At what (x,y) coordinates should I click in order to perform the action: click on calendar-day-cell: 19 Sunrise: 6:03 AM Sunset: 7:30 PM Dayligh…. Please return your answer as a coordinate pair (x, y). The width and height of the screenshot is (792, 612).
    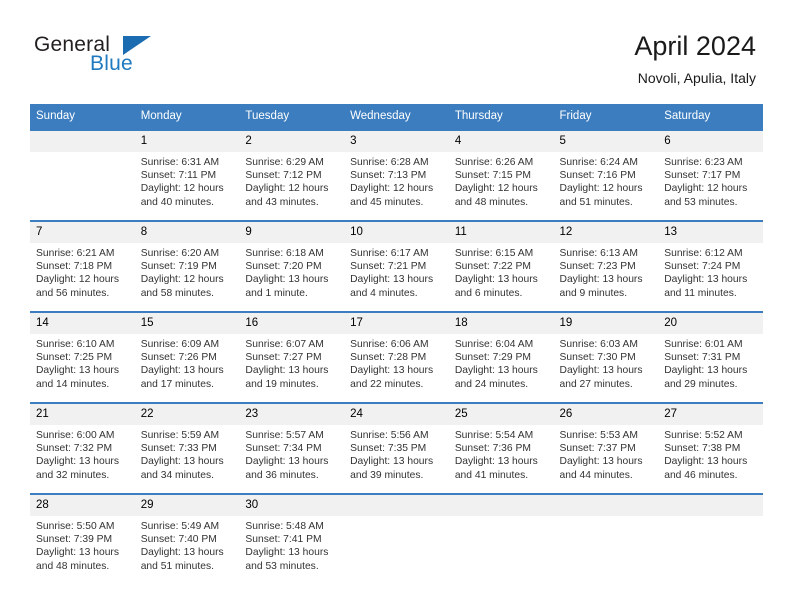
    Looking at the image, I should click on (606, 357).